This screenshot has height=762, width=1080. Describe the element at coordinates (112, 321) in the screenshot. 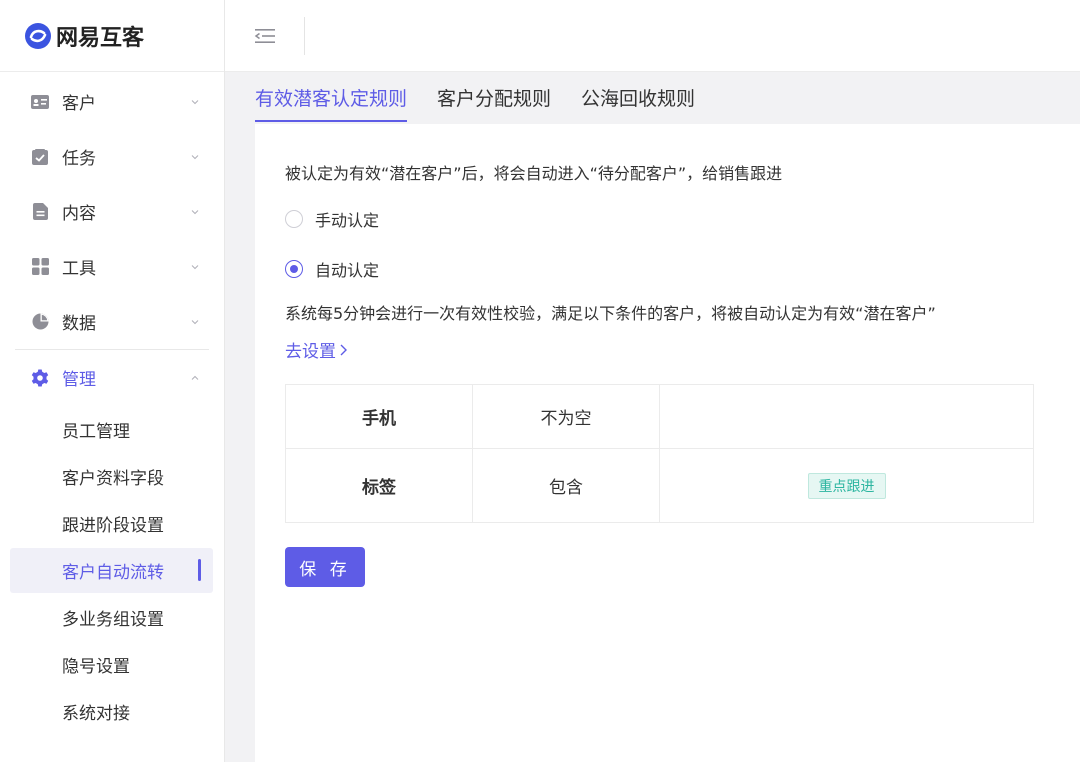

I see `sidebar-item-data: 数据` at that location.